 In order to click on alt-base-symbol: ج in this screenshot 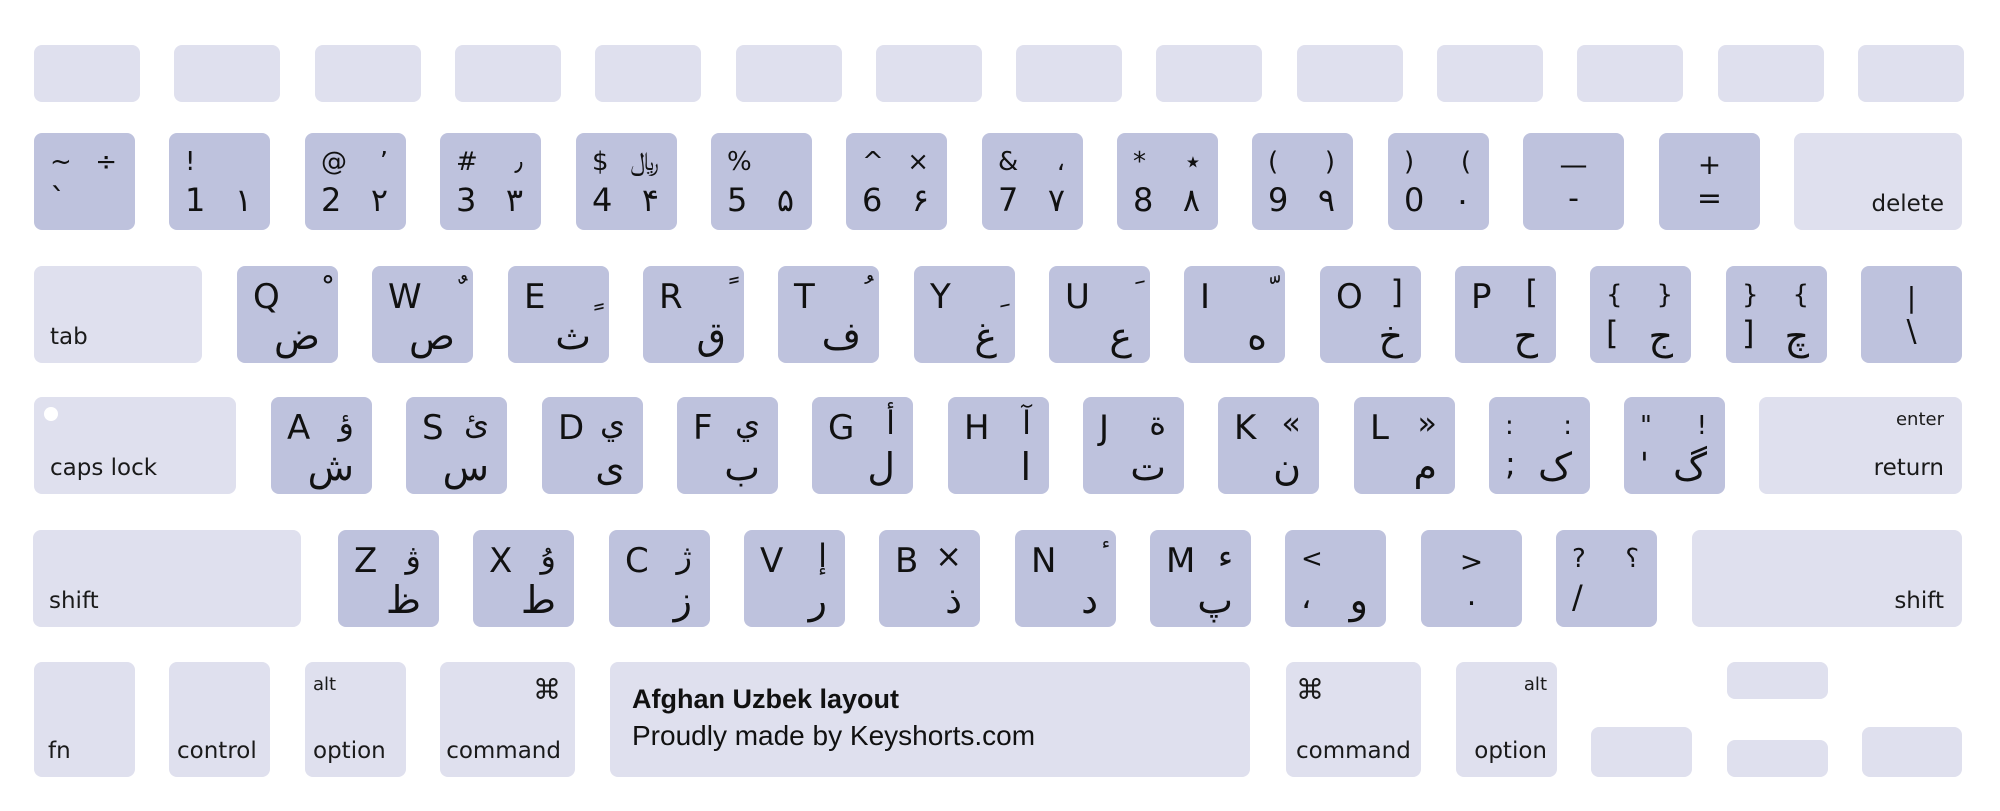, I will do `click(1660, 336)`.